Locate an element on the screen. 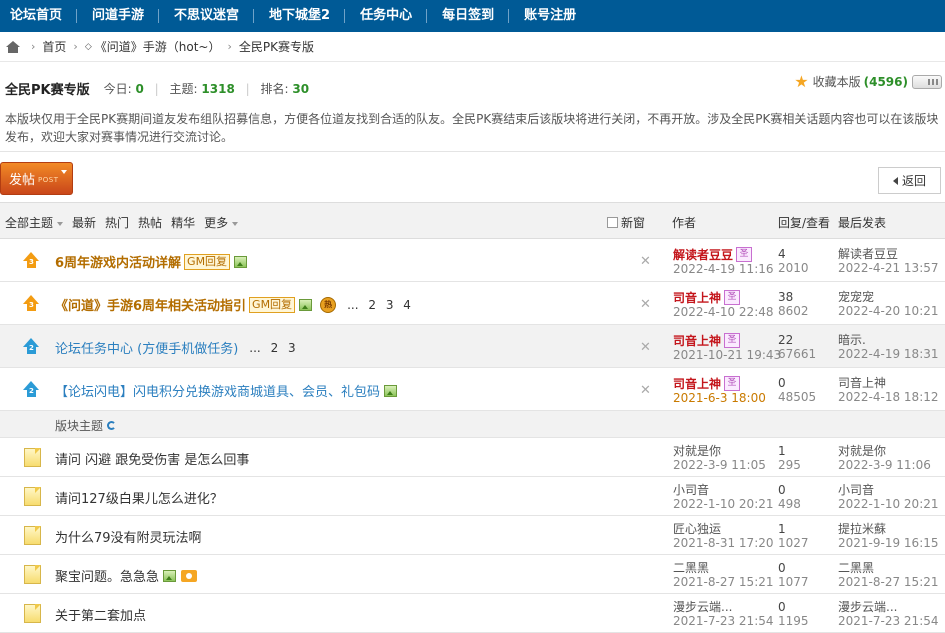 The width and height of the screenshot is (945, 633). author-name: 匠心独运 is located at coordinates (723, 529).